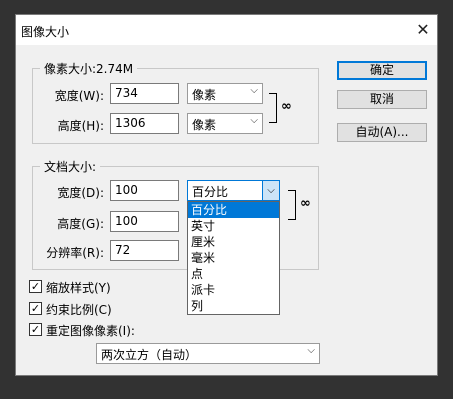 The width and height of the screenshot is (453, 399). I want to click on resample-image-label: 重定图像像素(I):, so click(90, 331).